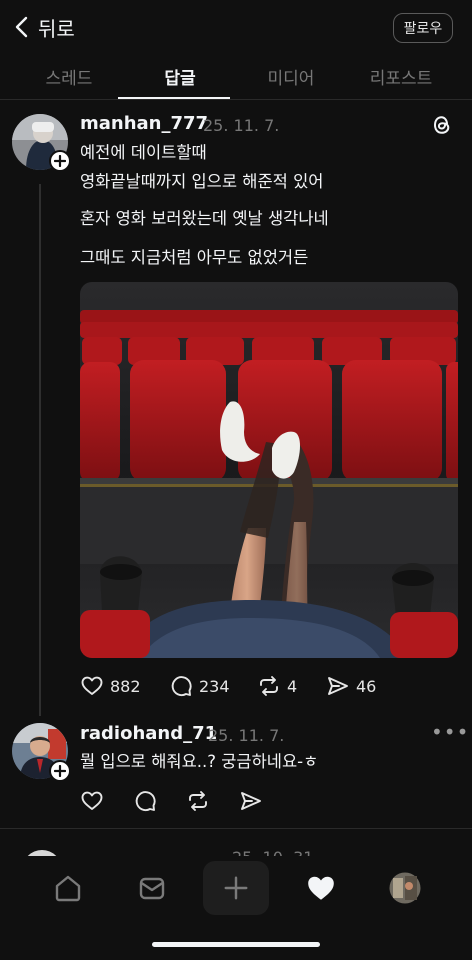 The height and width of the screenshot is (960, 472). I want to click on profile-avatar, so click(405, 888).